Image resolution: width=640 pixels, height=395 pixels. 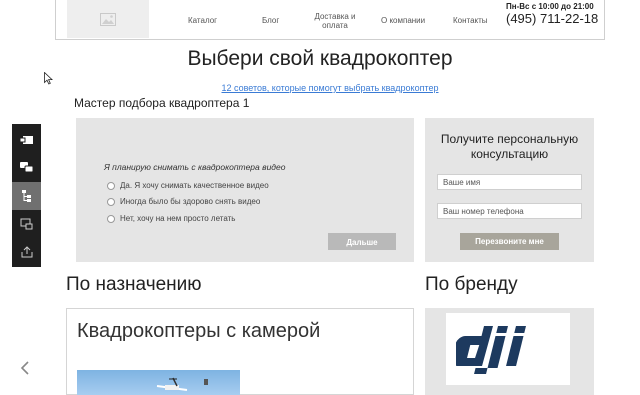 I want to click on toolbar-button-video, so click(x=26, y=224).